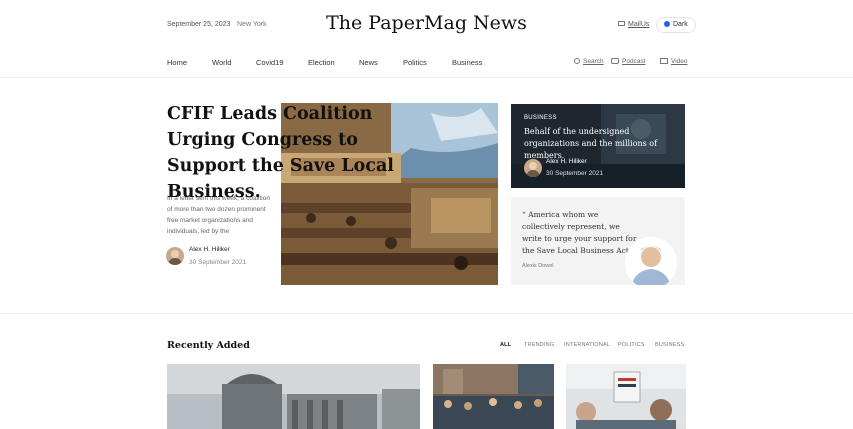 The width and height of the screenshot is (853, 429). I want to click on recent-article-thumb-crowd, so click(493, 396).